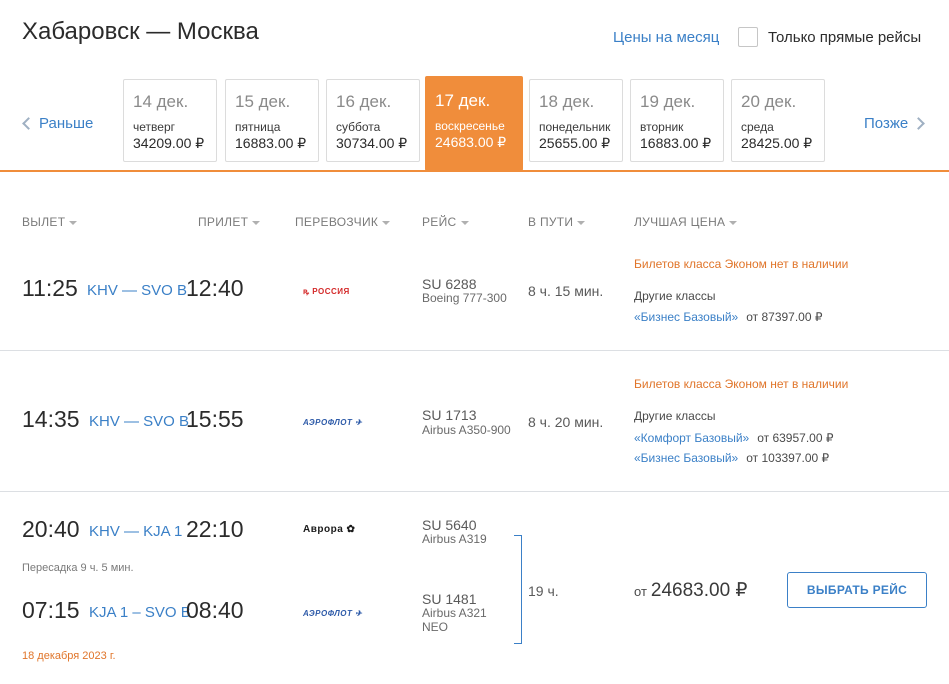 The width and height of the screenshot is (949, 684). Describe the element at coordinates (169, 143) in the screenshot. I see `date-tab-price: 34209.00 ₽` at that location.